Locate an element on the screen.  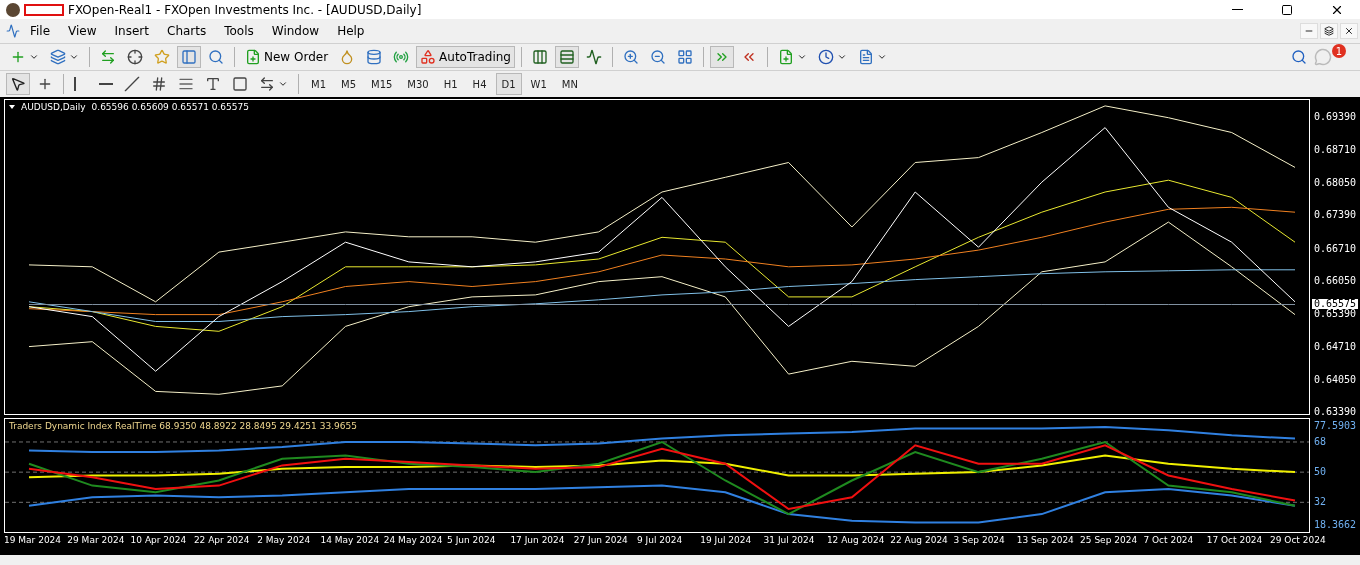
navigator-button is located at coordinates (189, 57).